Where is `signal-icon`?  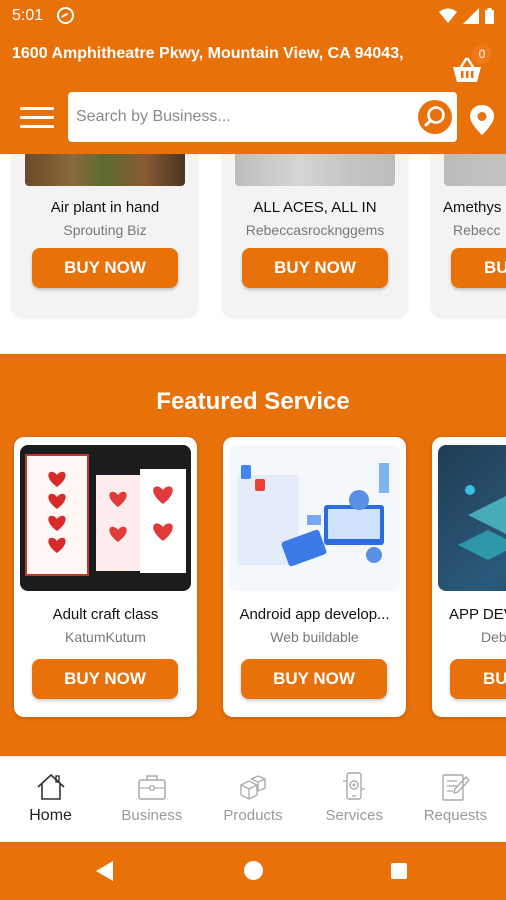
signal-icon is located at coordinates (471, 16).